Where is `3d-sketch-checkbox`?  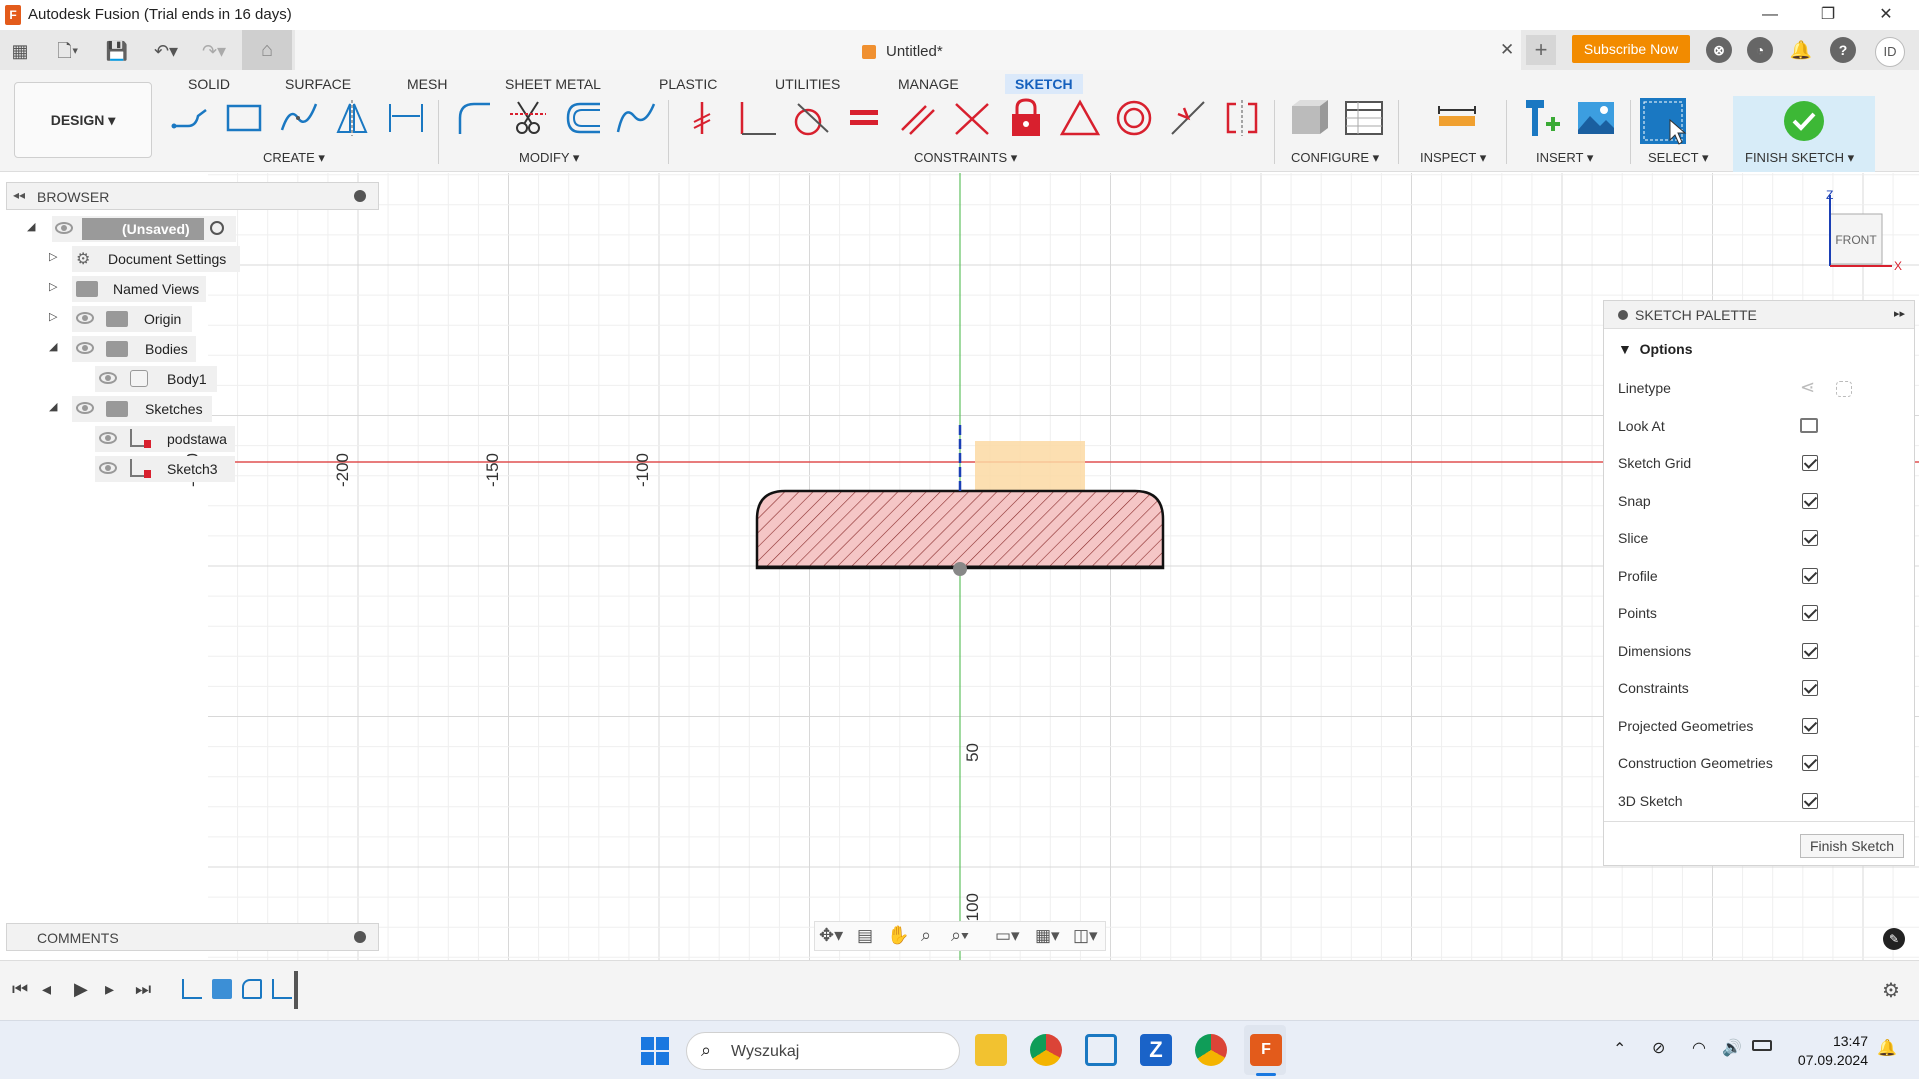 3d-sketch-checkbox is located at coordinates (1810, 801).